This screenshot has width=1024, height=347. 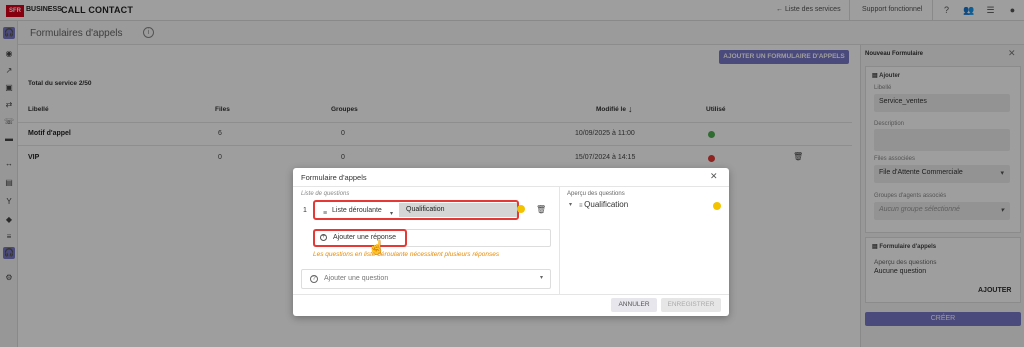 What do you see at coordinates (334, 177) in the screenshot?
I see `modal-title: Formulaire d'appels` at bounding box center [334, 177].